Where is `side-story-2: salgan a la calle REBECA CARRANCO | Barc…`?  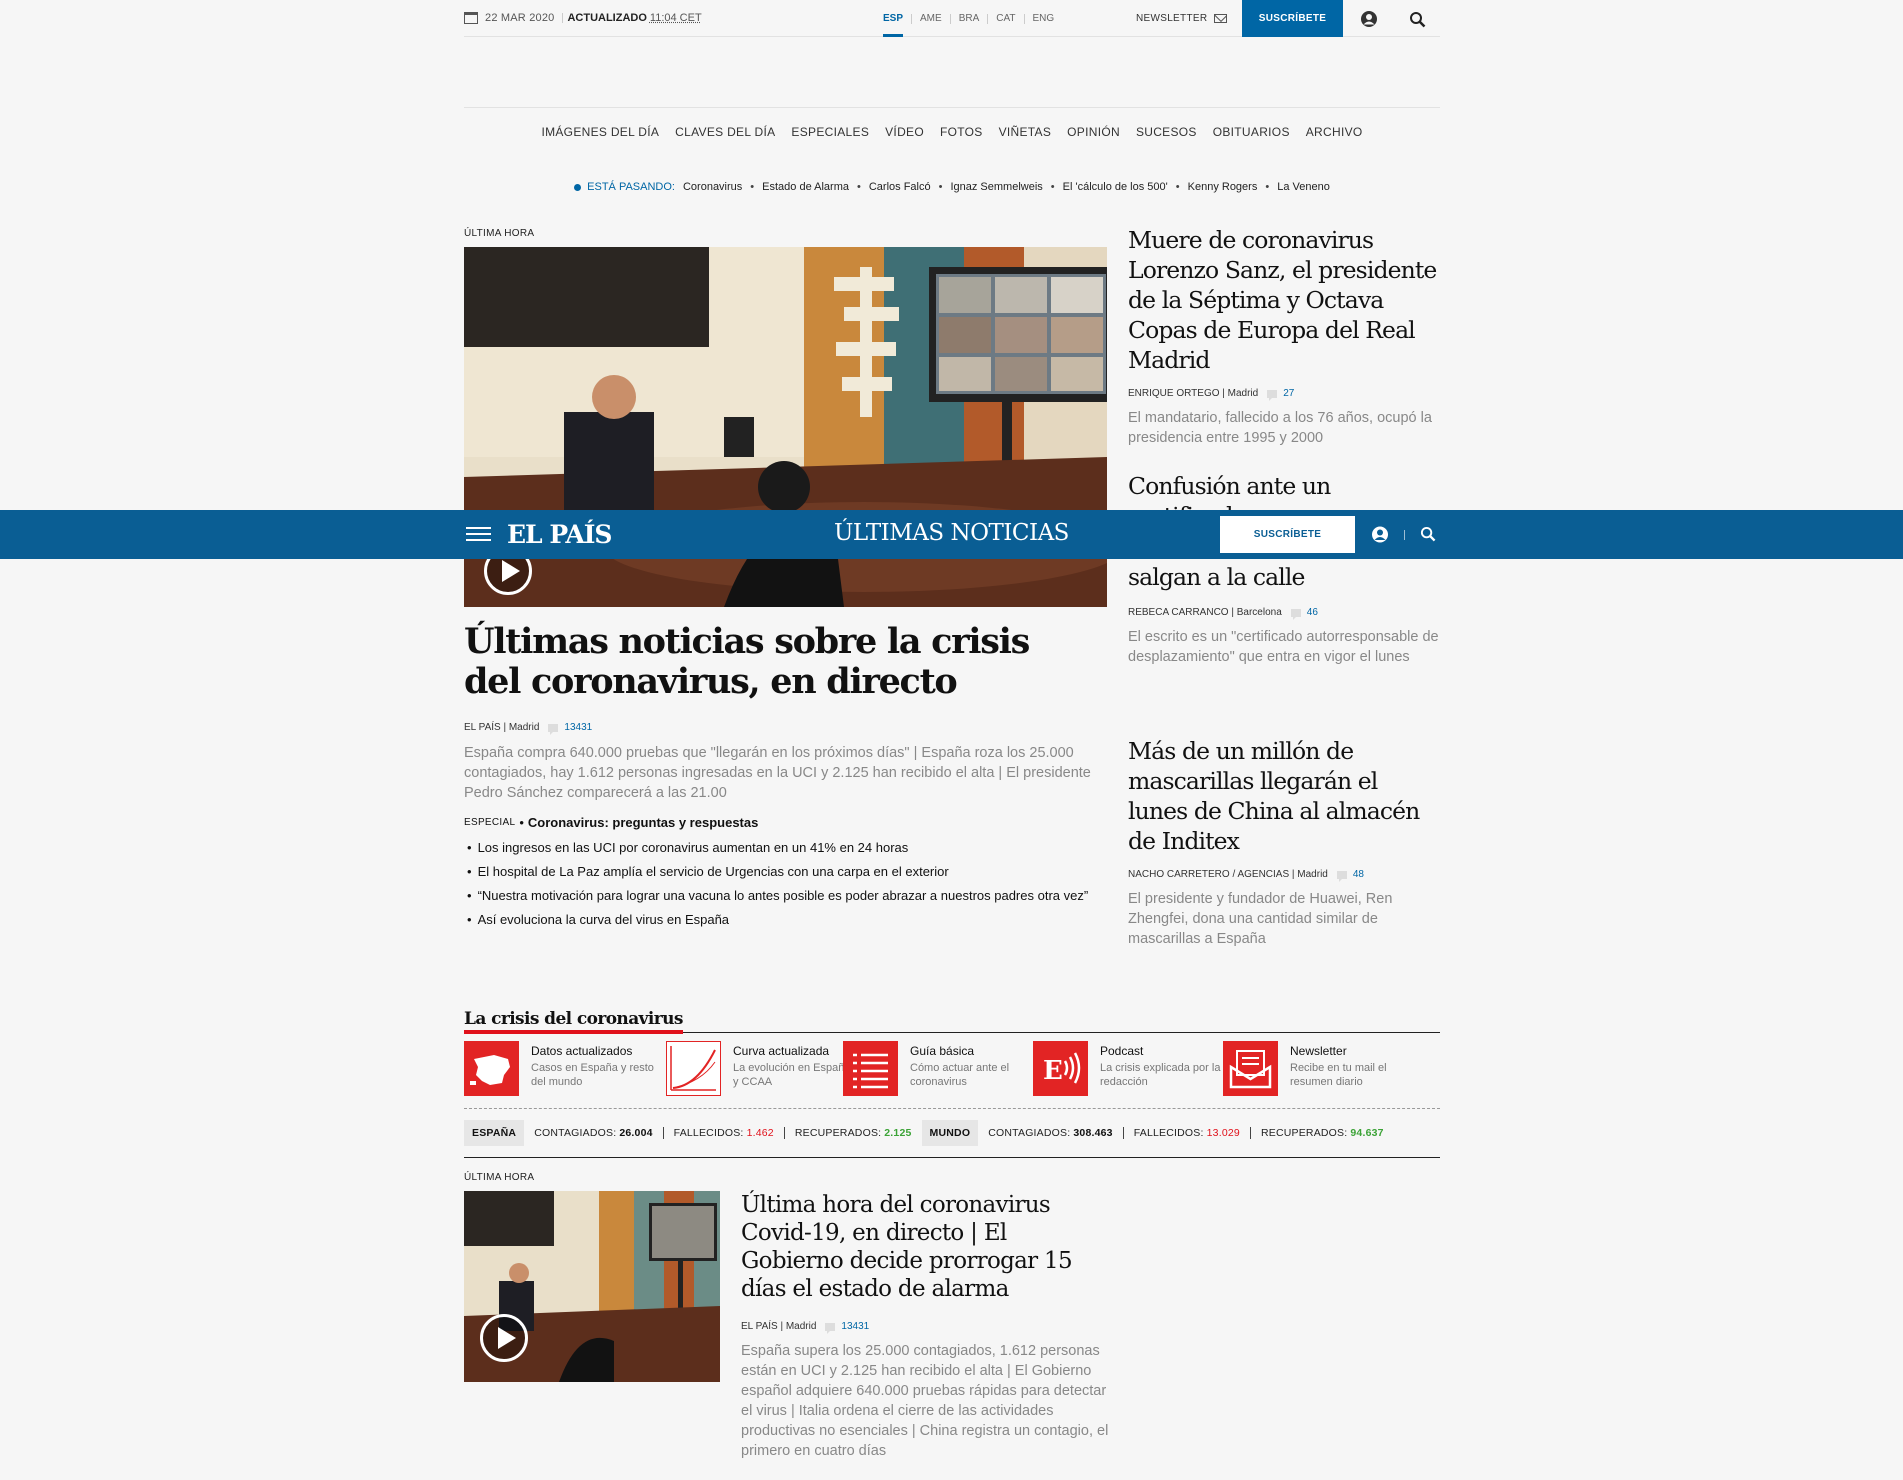
side-story-2: salgan a la calle REBECA CARRANCO | Barc… is located at coordinates (1284, 614).